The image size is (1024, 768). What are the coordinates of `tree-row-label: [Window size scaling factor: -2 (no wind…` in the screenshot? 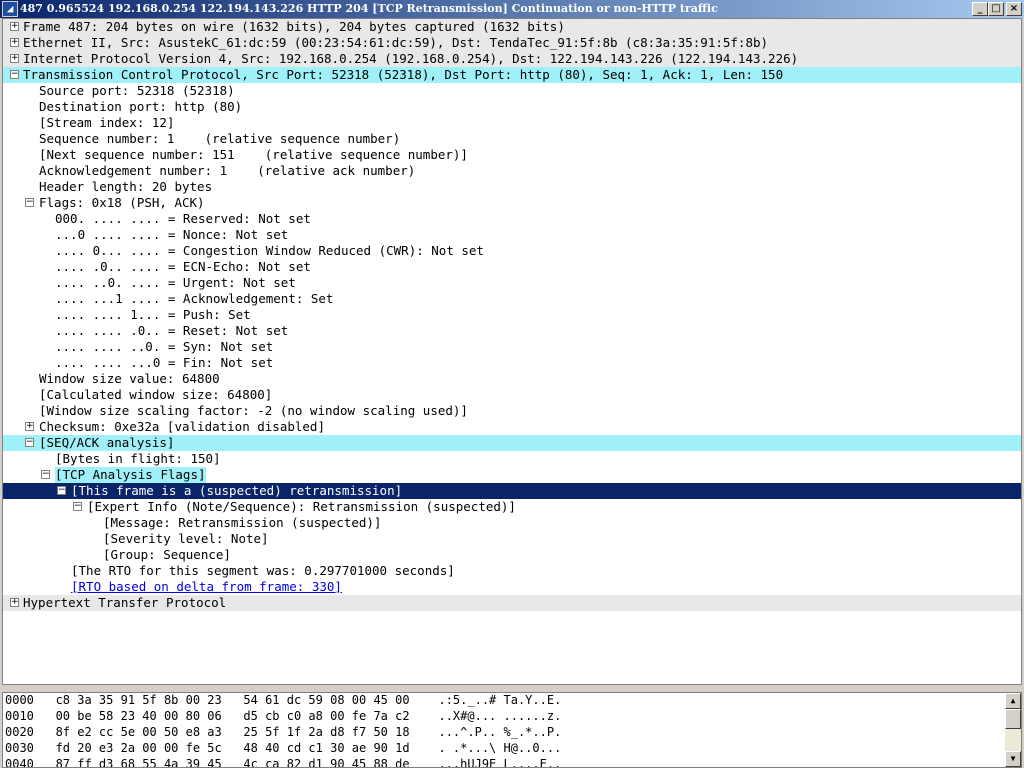 It's located at (253, 410).